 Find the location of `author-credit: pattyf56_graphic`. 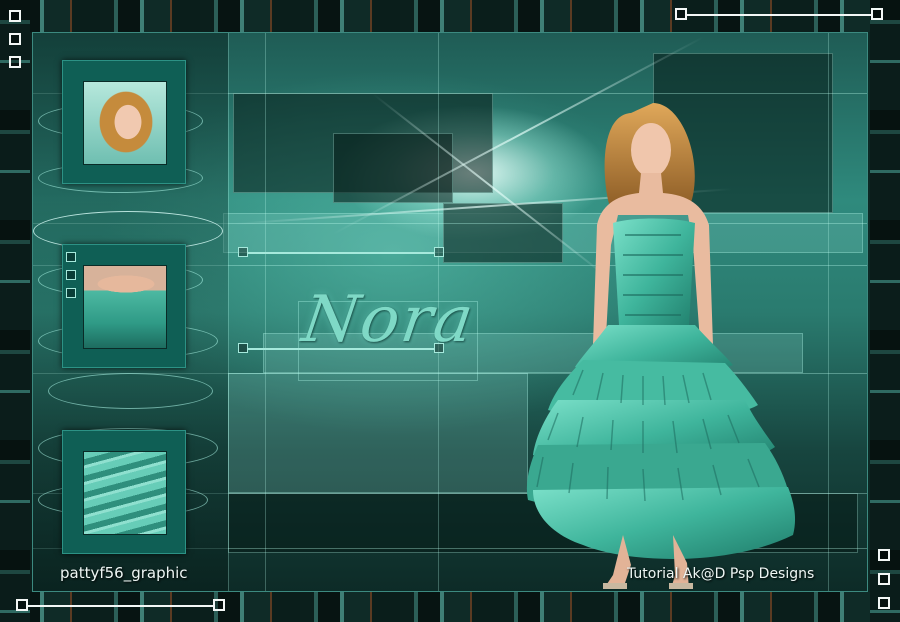

author-credit: pattyf56_graphic is located at coordinates (124, 573).